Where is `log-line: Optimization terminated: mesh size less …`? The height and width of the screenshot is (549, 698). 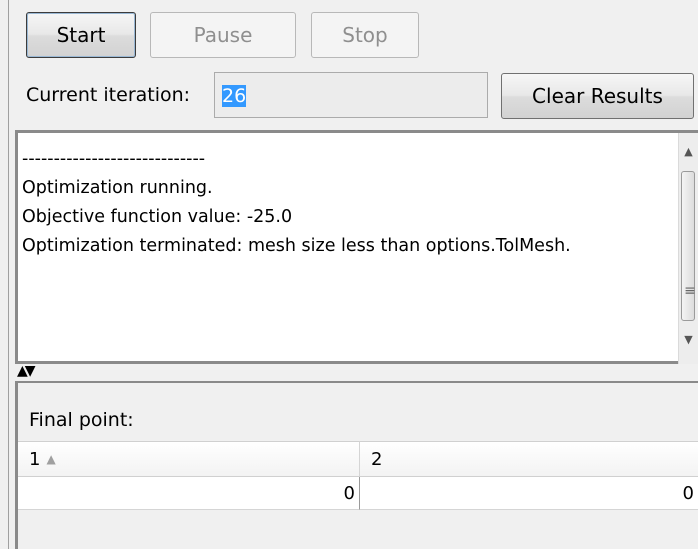 log-line: Optimization terminated: mesh size less … is located at coordinates (296, 246).